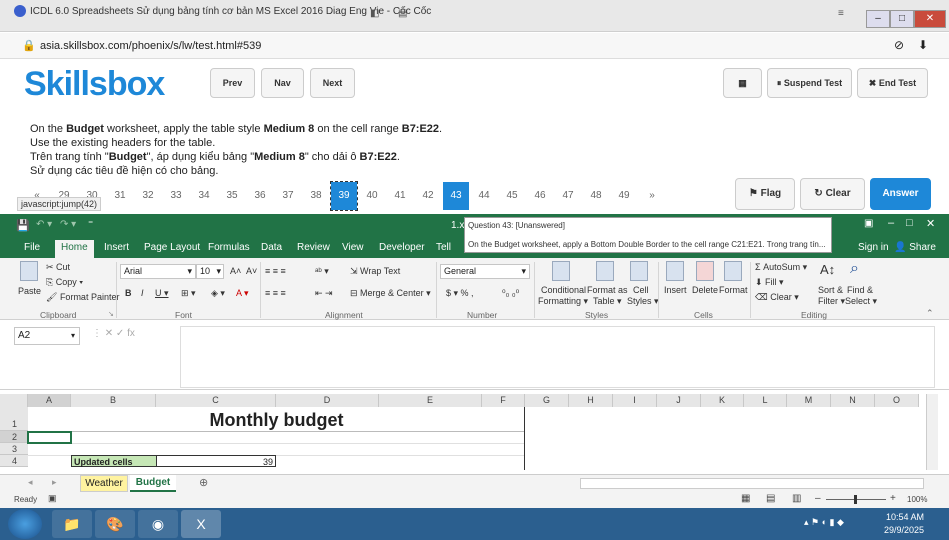 The image size is (949, 540). Describe the element at coordinates (827, 269) in the screenshot. I see `sort-filter-icon: A↕` at that location.